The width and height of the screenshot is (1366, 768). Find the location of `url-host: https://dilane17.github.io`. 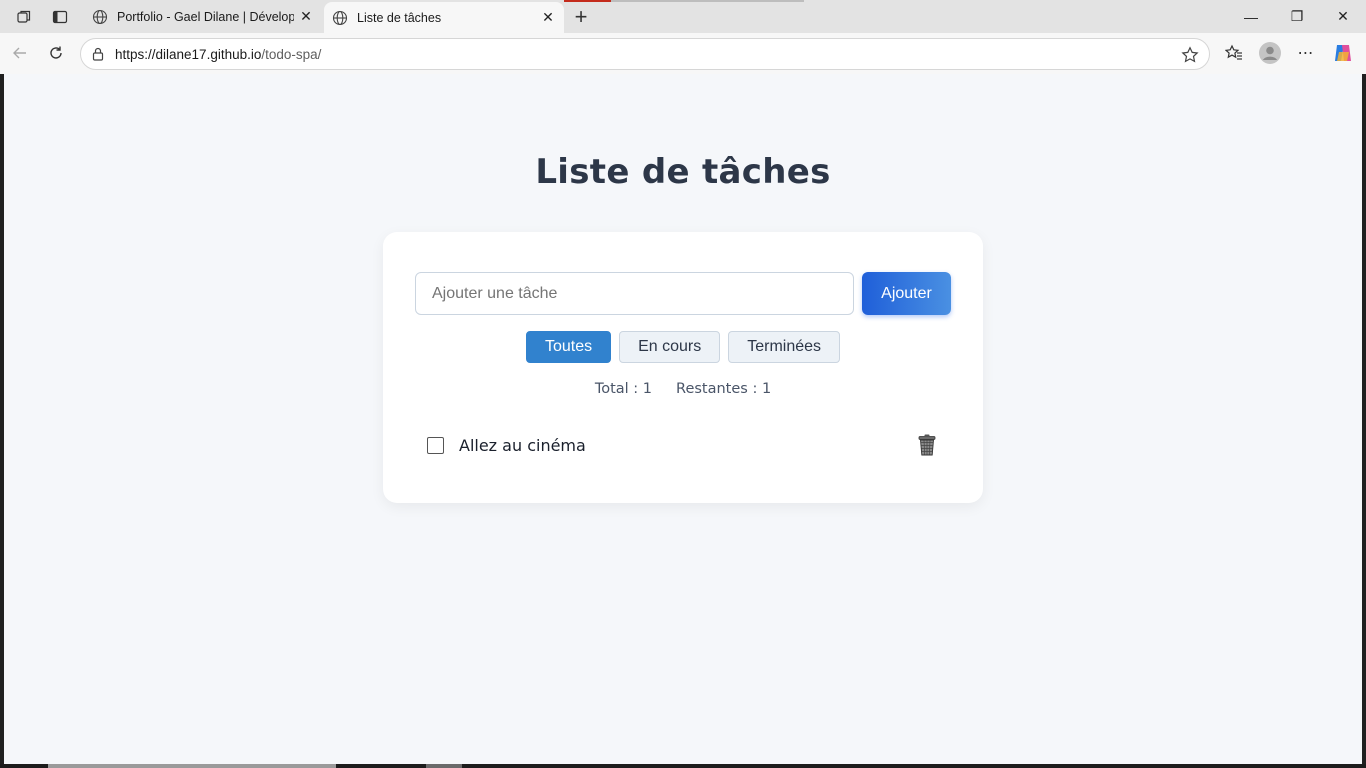

url-host: https://dilane17.github.io is located at coordinates (188, 54).